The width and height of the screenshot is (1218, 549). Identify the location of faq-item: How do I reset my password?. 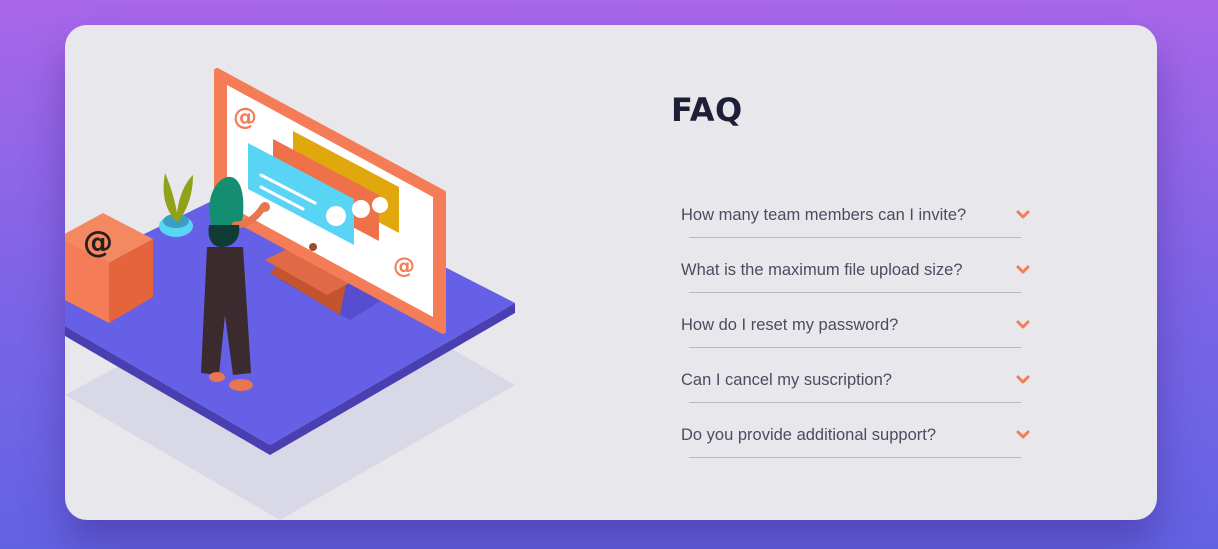
(855, 326).